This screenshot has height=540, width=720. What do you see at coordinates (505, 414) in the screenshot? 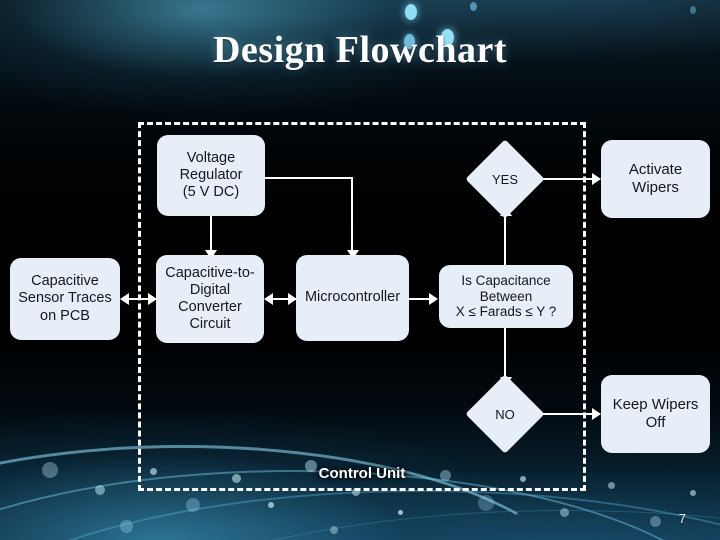
I see `diamond-no-label: NO` at bounding box center [505, 414].